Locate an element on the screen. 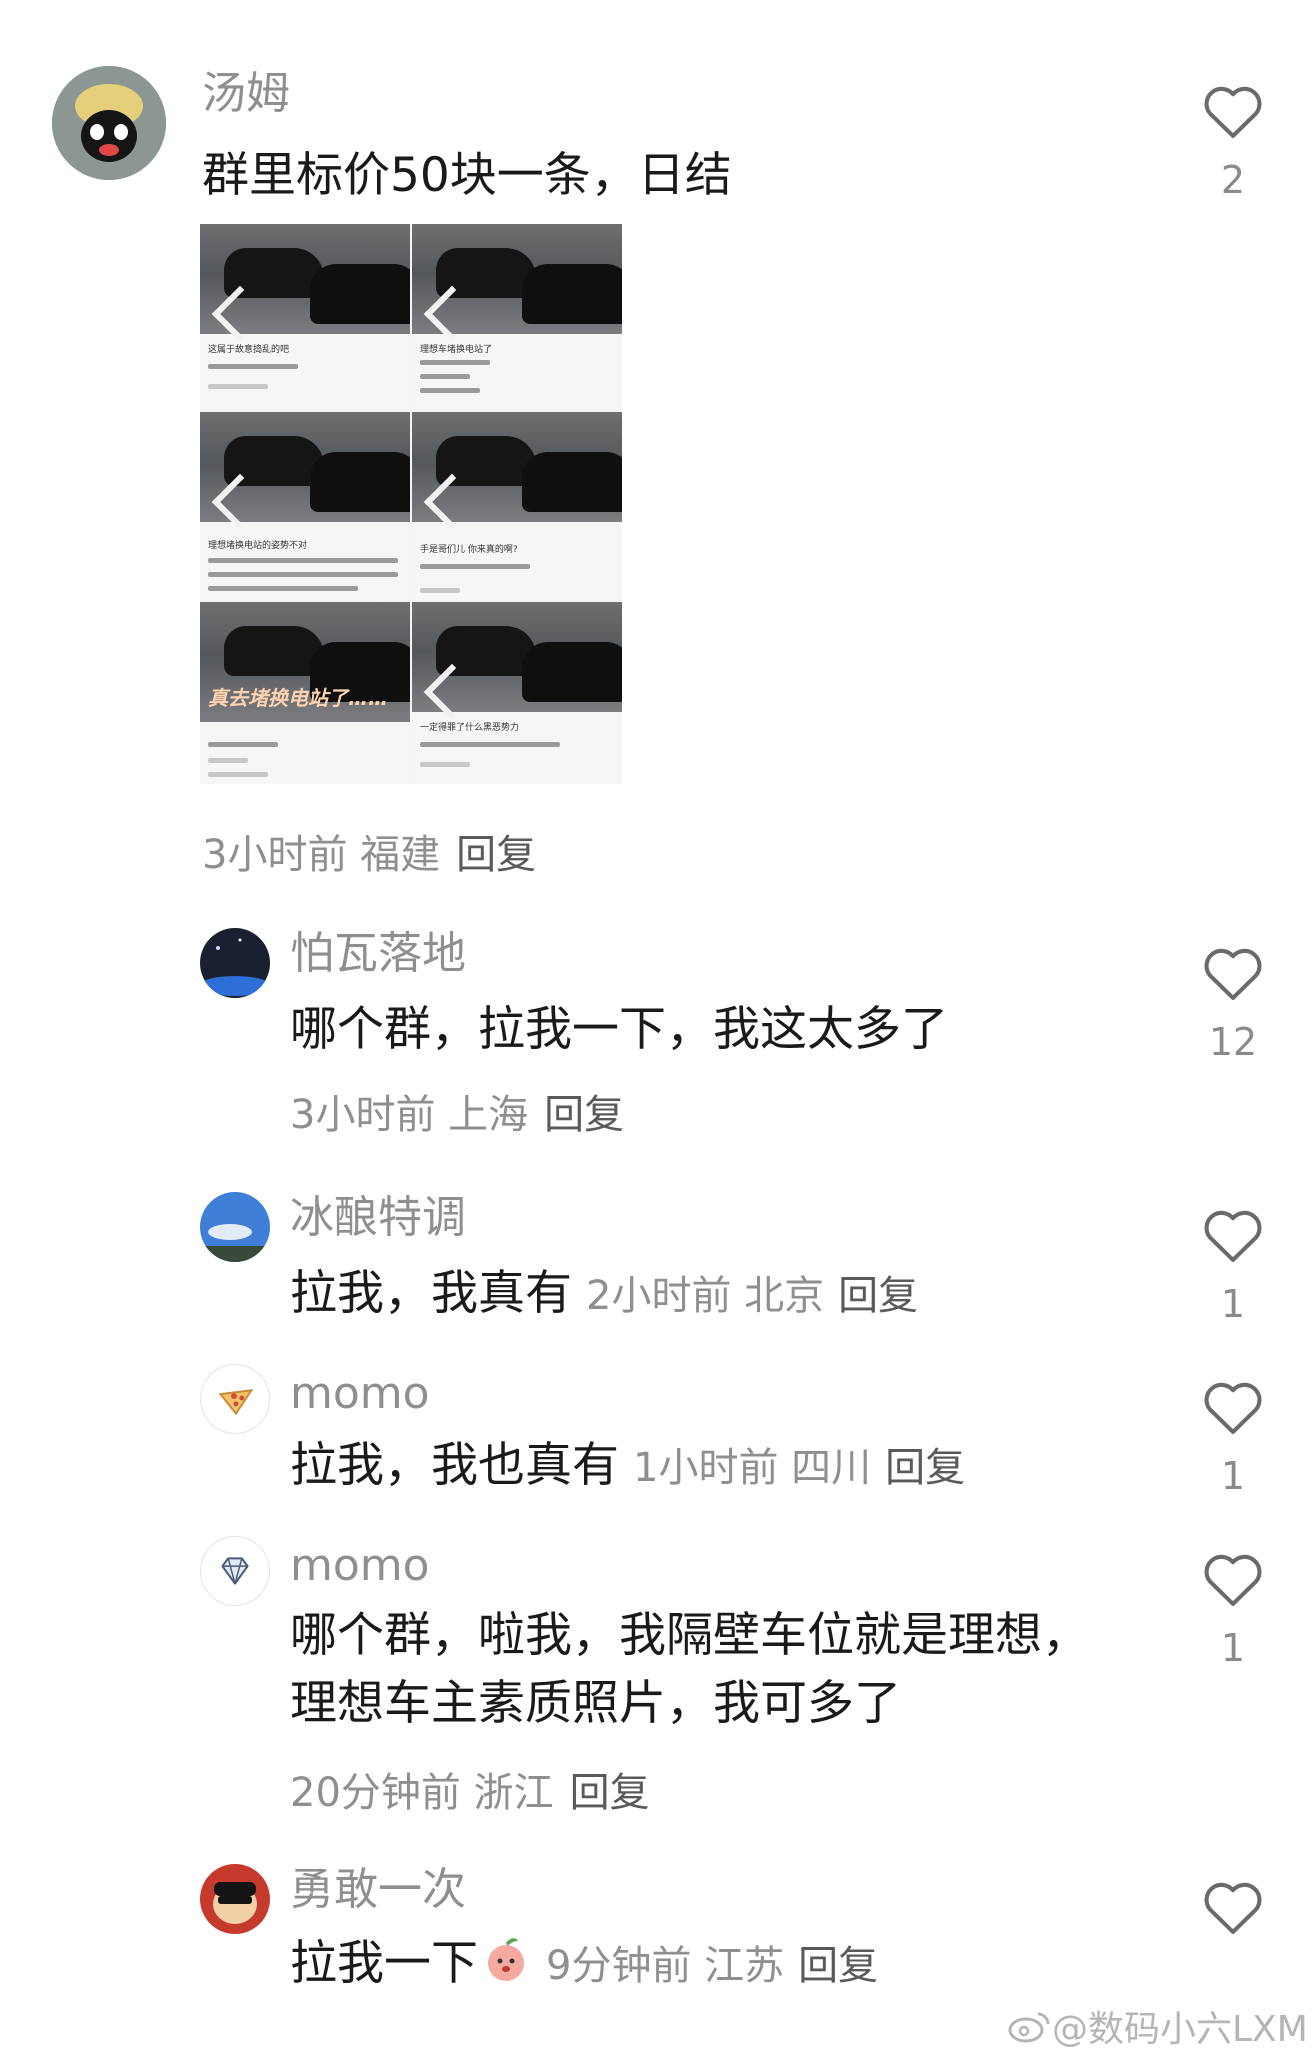  like-count: 2 is located at coordinates (1233, 180).